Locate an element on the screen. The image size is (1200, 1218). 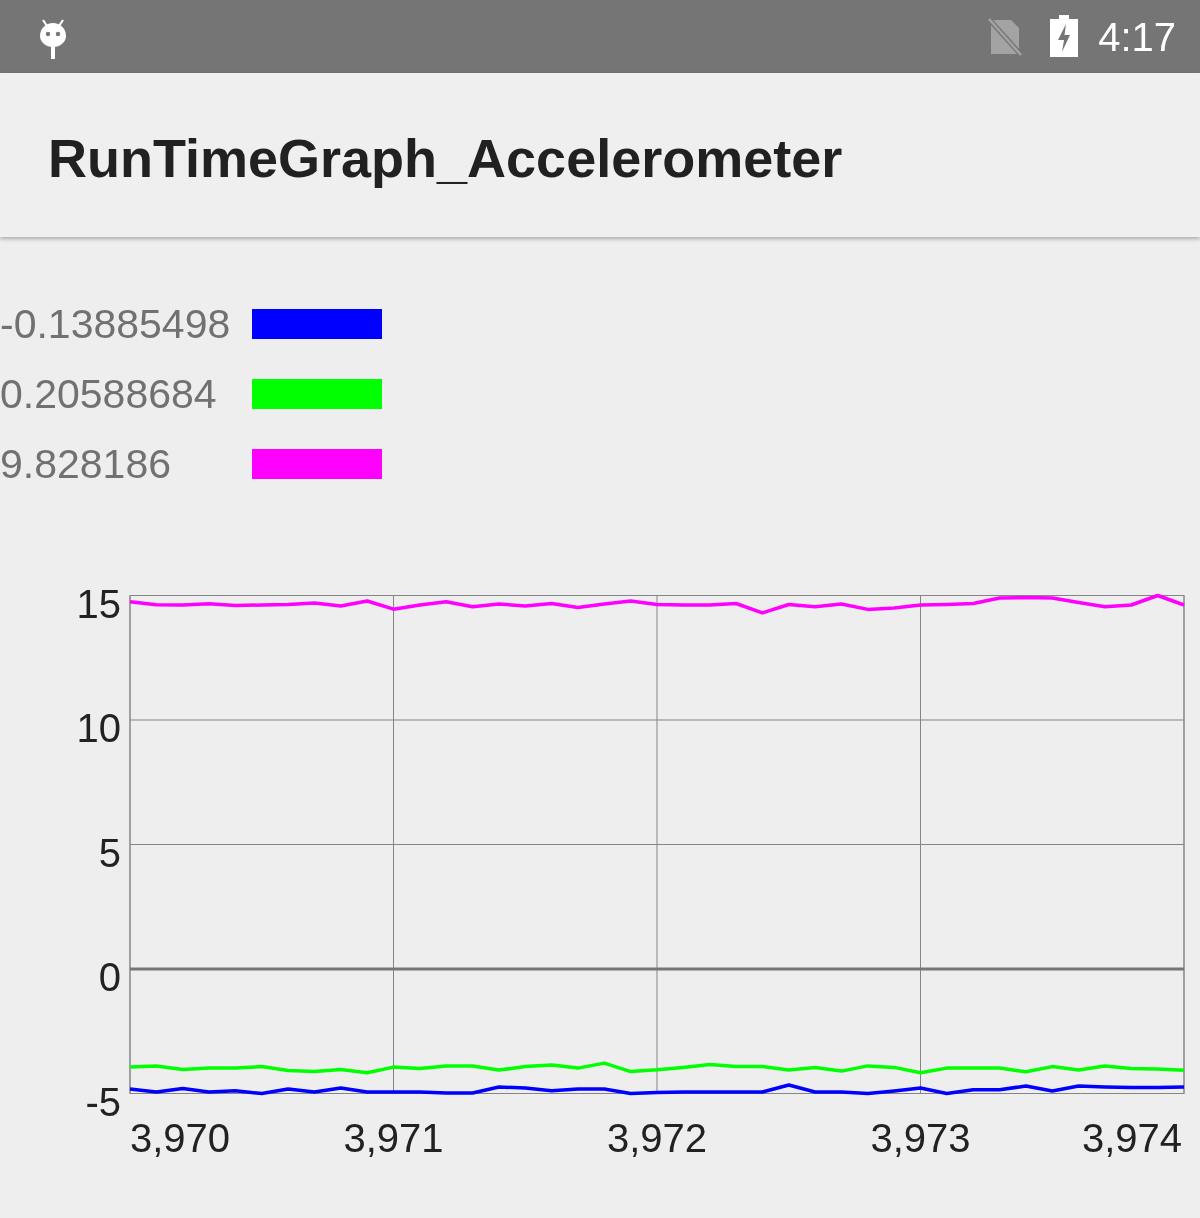
legend-value: -0.13885498 is located at coordinates (116, 324).